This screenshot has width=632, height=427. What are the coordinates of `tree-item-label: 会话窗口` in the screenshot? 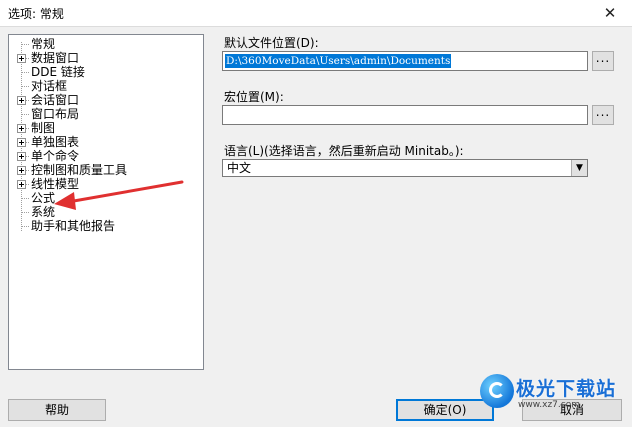 It's located at (55, 100).